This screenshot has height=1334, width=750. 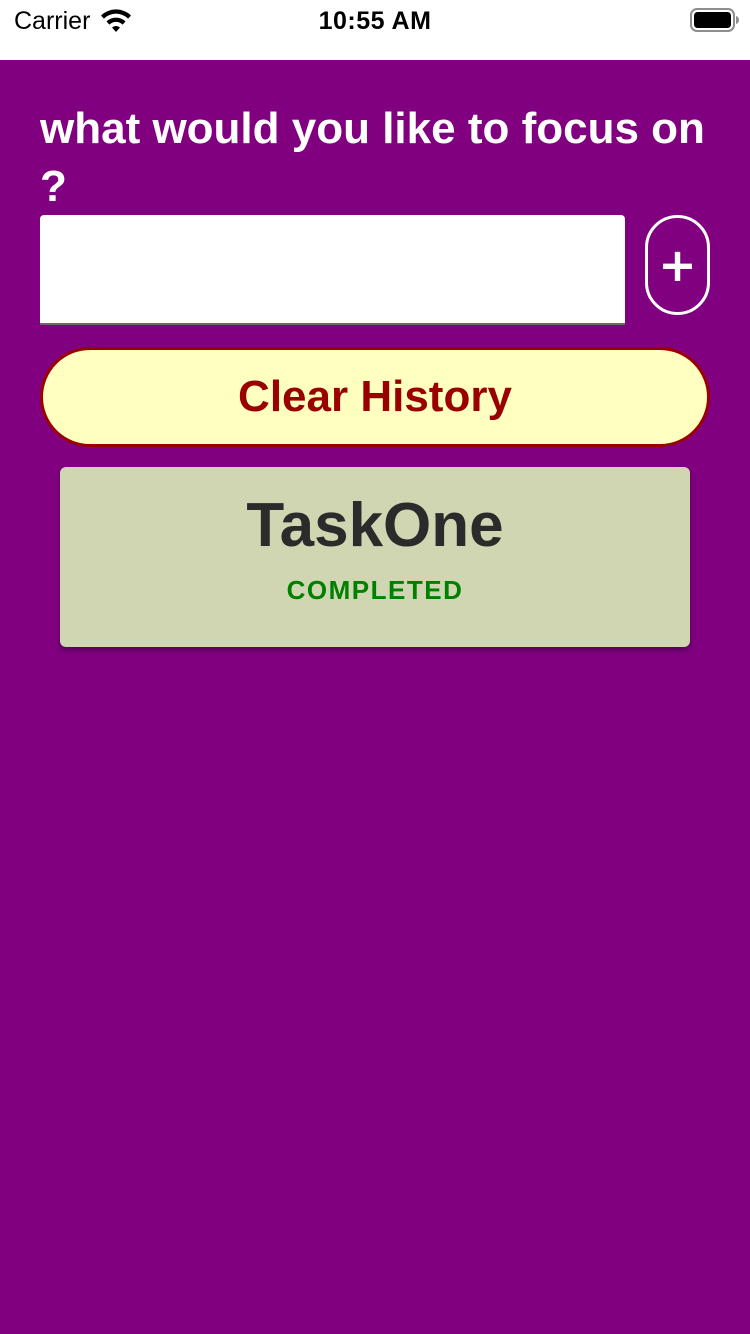 What do you see at coordinates (375, 590) in the screenshot?
I see `task-status-badge: COMPLETED` at bounding box center [375, 590].